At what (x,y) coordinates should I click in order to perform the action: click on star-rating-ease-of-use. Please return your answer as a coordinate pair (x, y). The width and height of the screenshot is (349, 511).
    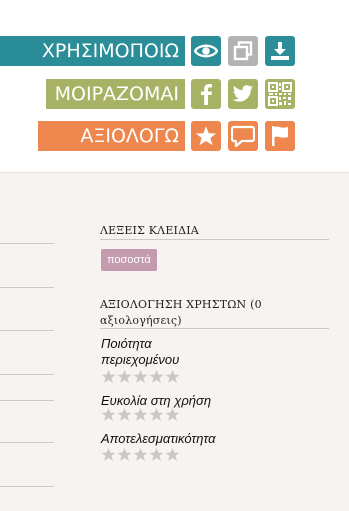
    Looking at the image, I should click on (140, 414).